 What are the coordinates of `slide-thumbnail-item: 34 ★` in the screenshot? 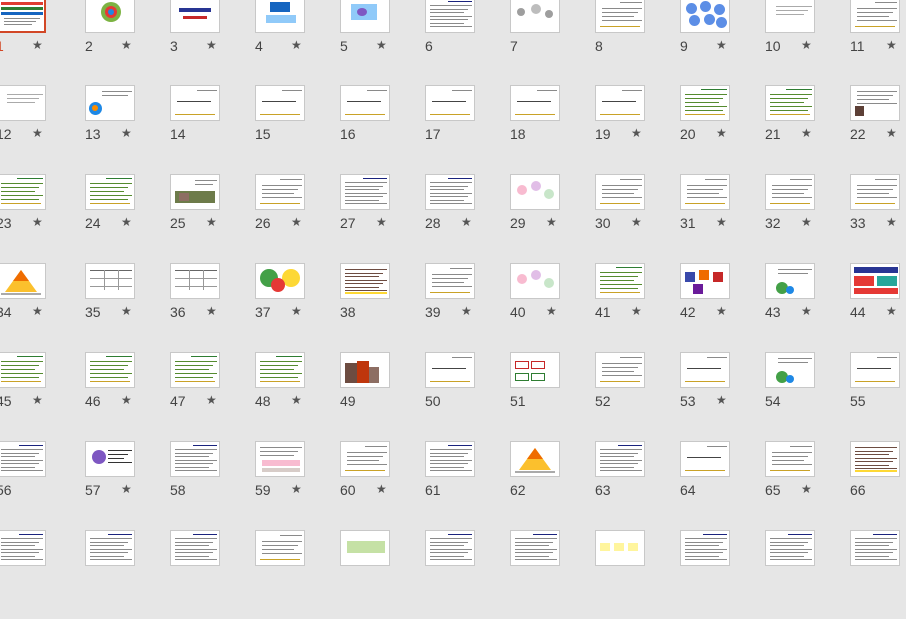 It's located at (40, 307).